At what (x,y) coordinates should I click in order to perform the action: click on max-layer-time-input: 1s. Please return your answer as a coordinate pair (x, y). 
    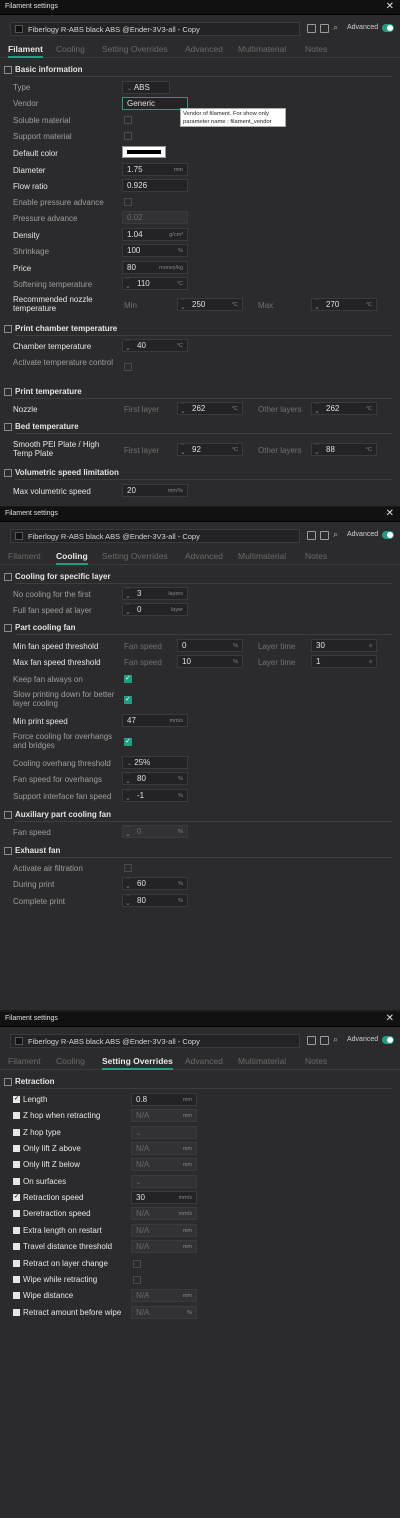
    Looking at the image, I should click on (344, 661).